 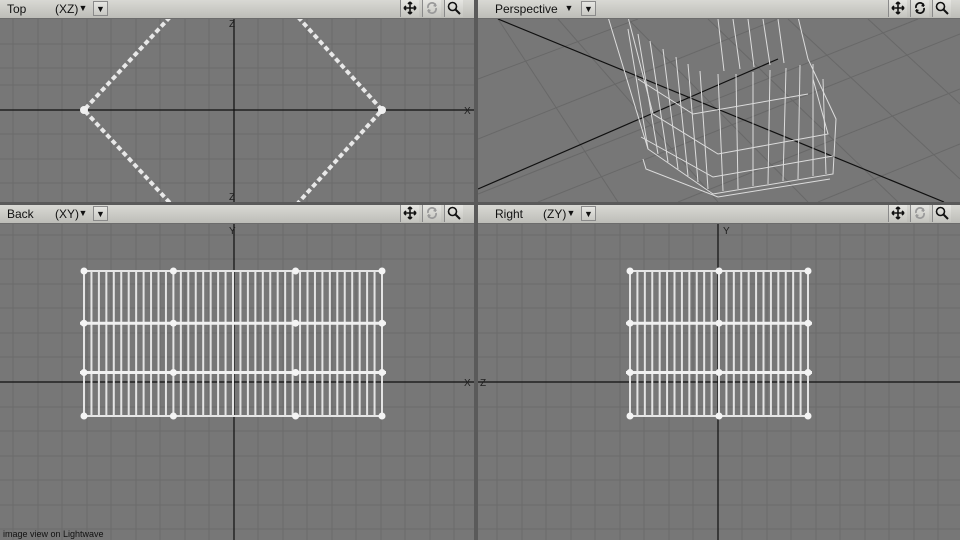 What do you see at coordinates (467, 383) in the screenshot?
I see `axis-label-back-h: X` at bounding box center [467, 383].